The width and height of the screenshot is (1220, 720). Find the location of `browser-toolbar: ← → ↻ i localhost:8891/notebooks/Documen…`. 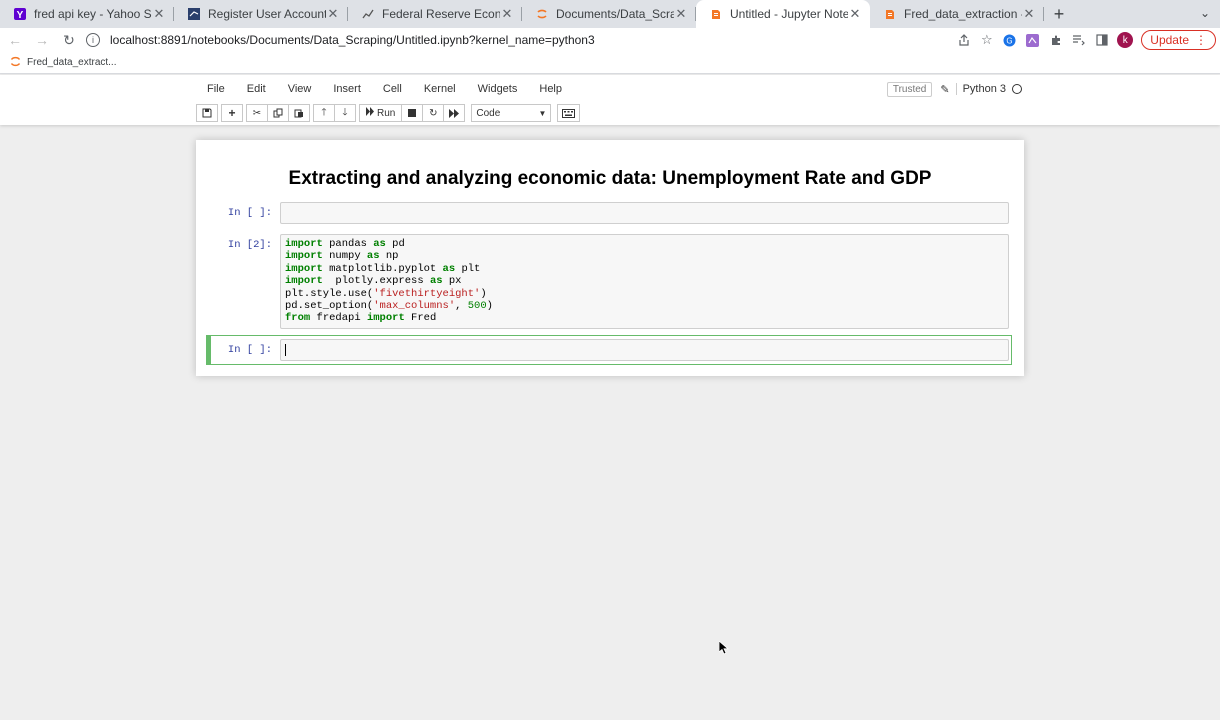

browser-toolbar: ← → ↻ i localhost:8891/notebooks/Documen… is located at coordinates (610, 40).